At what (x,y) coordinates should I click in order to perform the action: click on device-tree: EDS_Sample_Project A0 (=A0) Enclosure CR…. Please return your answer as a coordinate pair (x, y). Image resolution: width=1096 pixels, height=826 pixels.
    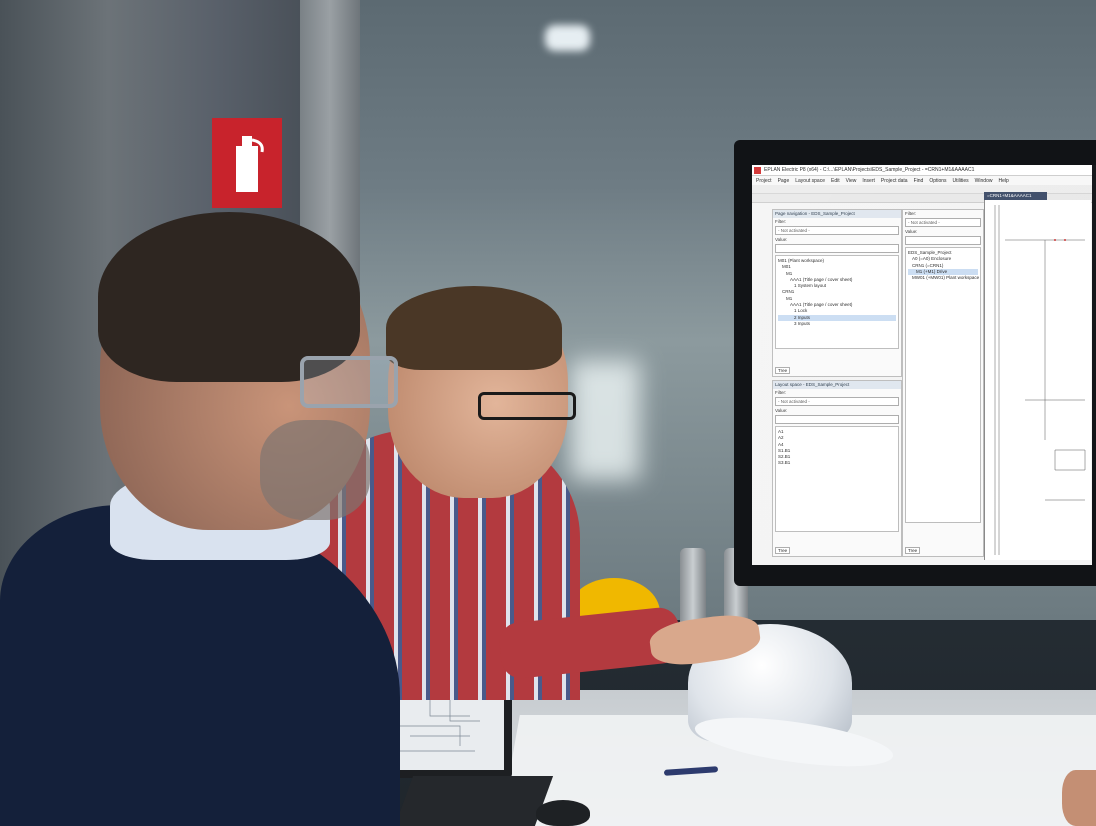
    Looking at the image, I should click on (943, 385).